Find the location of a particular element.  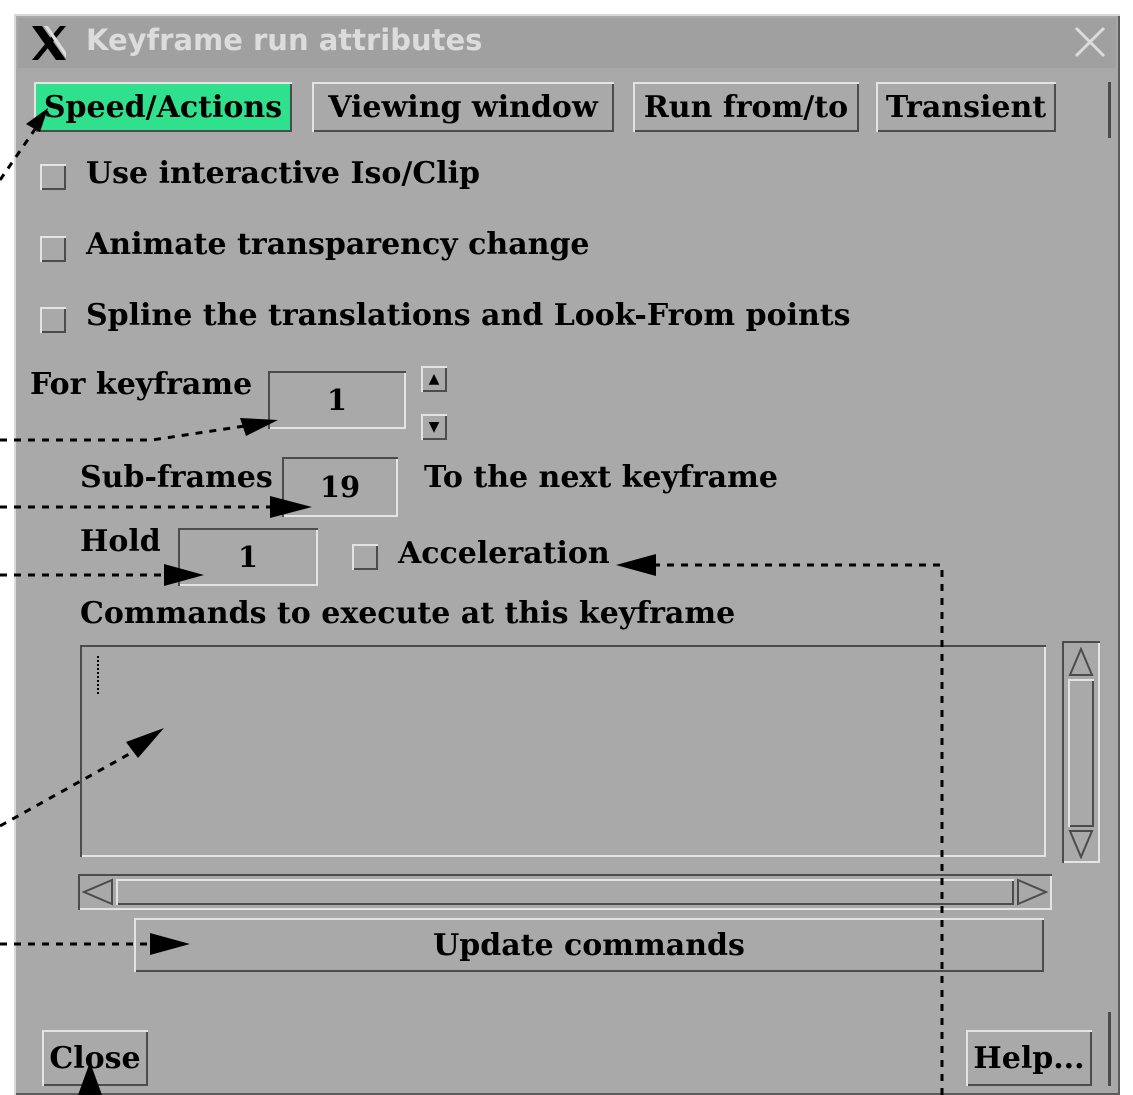

tab-row-divider is located at coordinates (1109, 110).